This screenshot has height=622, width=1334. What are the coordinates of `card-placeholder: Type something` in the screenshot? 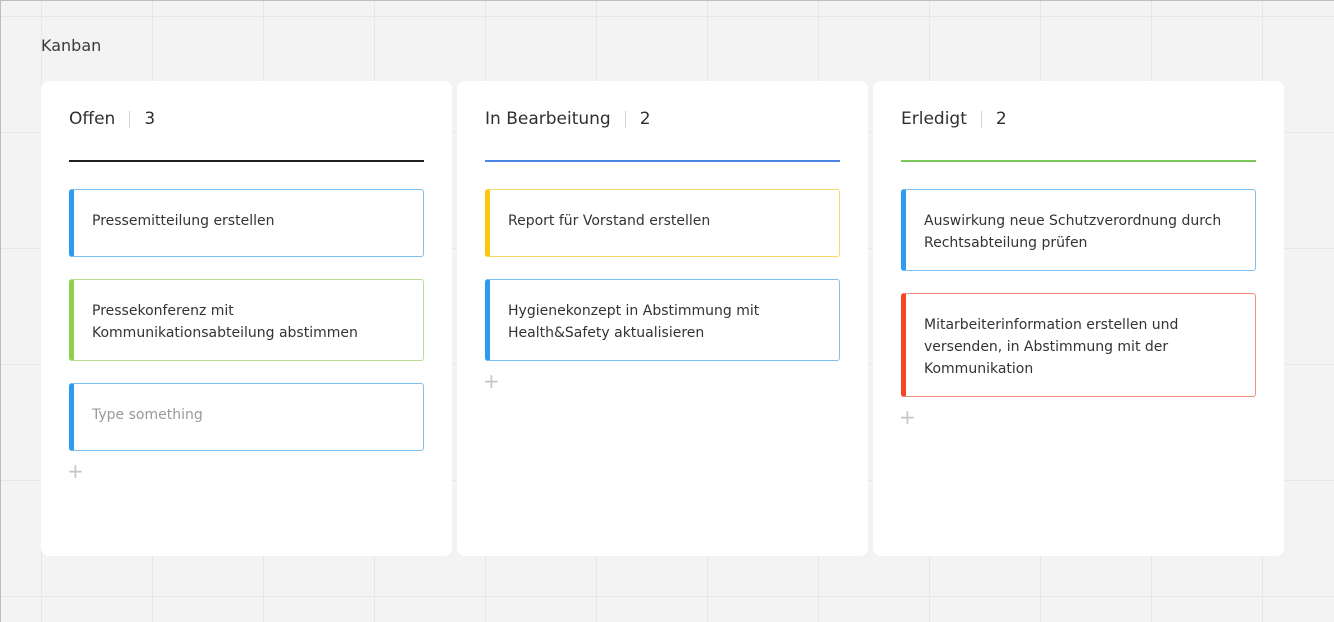 It's located at (246, 417).